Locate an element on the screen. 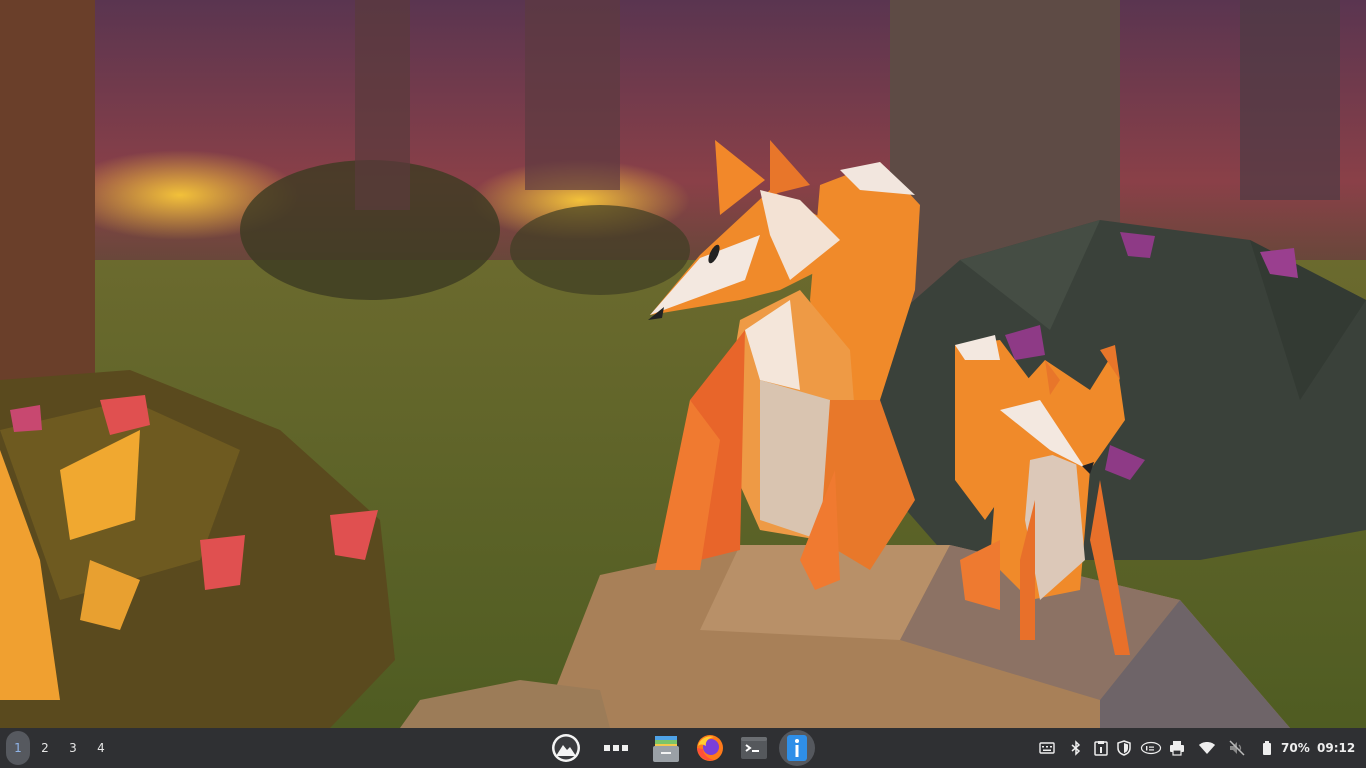 The image size is (1366, 768). clipboard-indicator is located at coordinates (1101, 748).